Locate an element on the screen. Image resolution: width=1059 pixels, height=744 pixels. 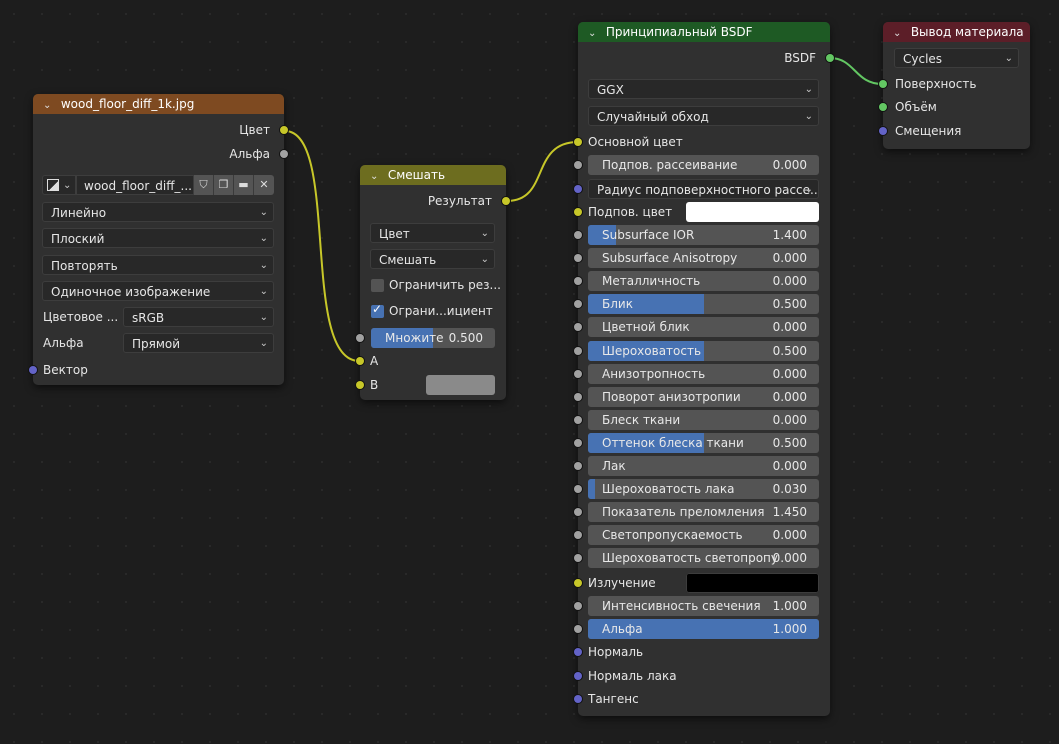
output-color-socket is located at coordinates (284, 130).